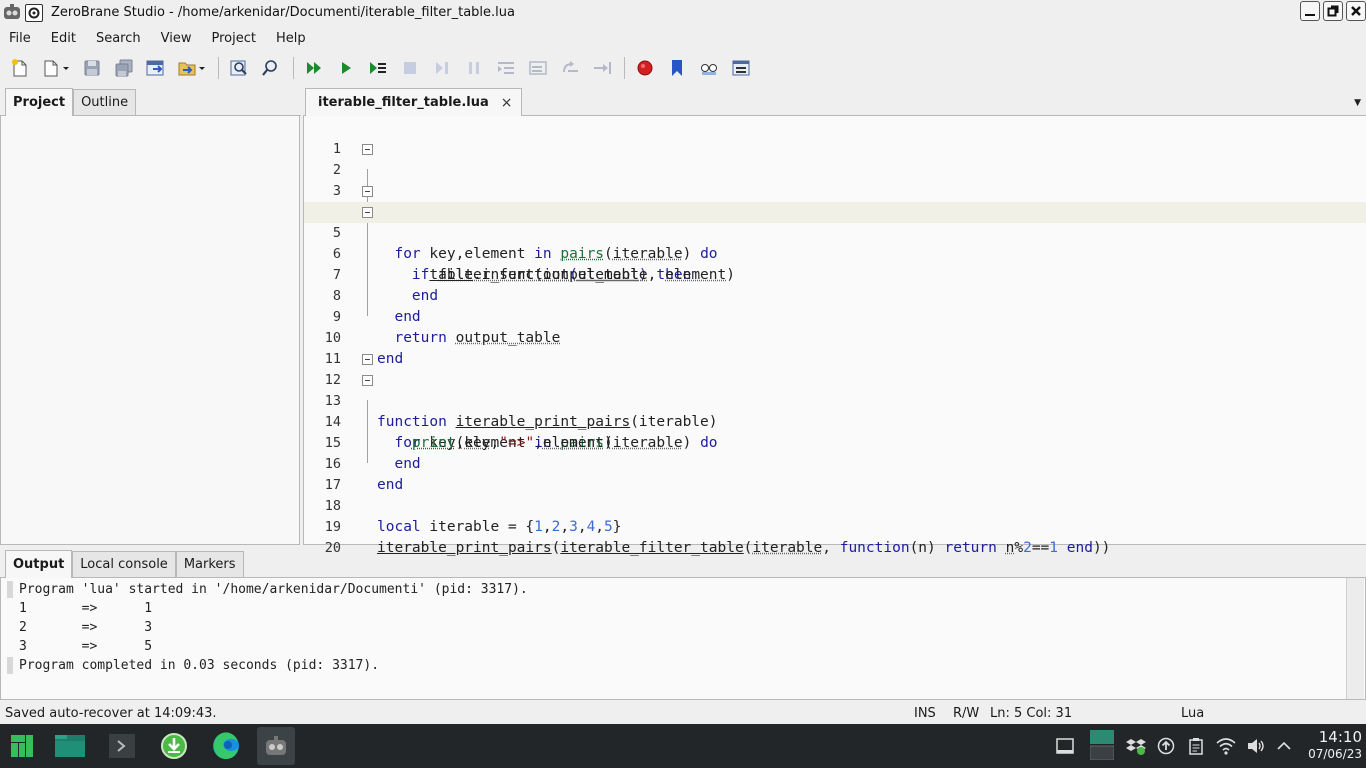 This screenshot has width=1366, height=768. I want to click on status-insert-mode: INS, so click(925, 713).